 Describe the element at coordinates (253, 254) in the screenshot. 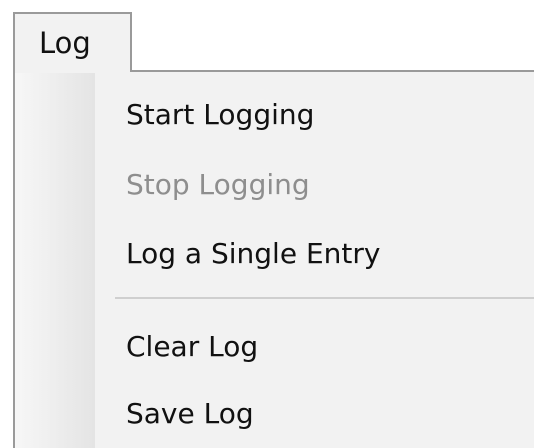

I see `menu-item-log-single-entry: Log a Single Entry` at that location.